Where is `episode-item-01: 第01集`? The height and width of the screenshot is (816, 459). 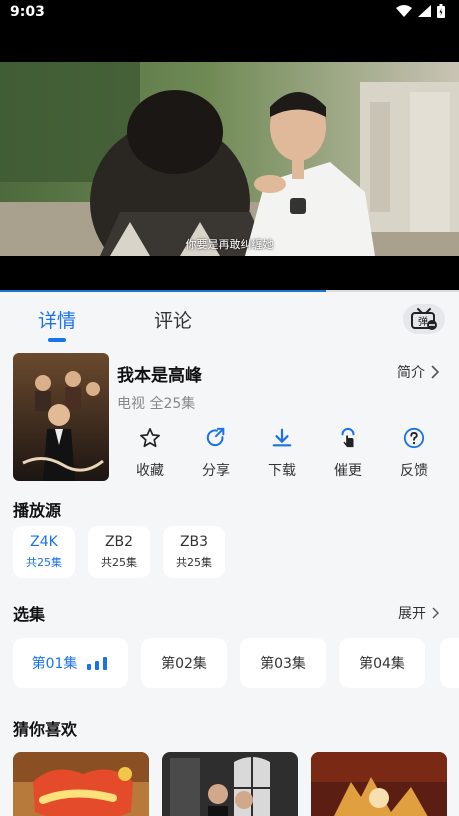
episode-item-01: 第01集 is located at coordinates (70, 663).